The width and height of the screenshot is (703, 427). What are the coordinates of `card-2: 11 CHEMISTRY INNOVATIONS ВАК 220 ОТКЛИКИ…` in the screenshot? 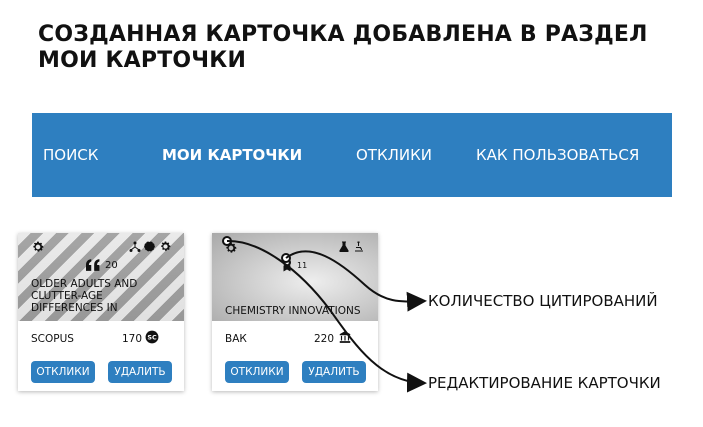 It's located at (295, 312).